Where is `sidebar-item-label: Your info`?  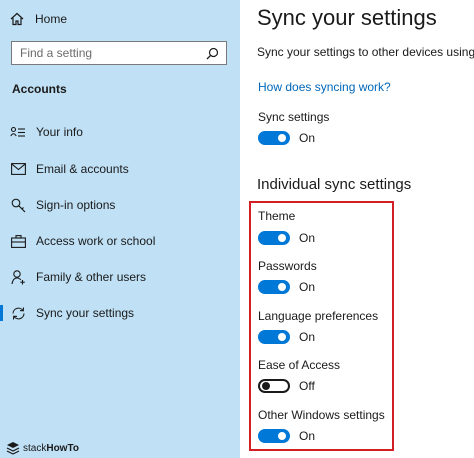
sidebar-item-label: Your info is located at coordinates (59, 132).